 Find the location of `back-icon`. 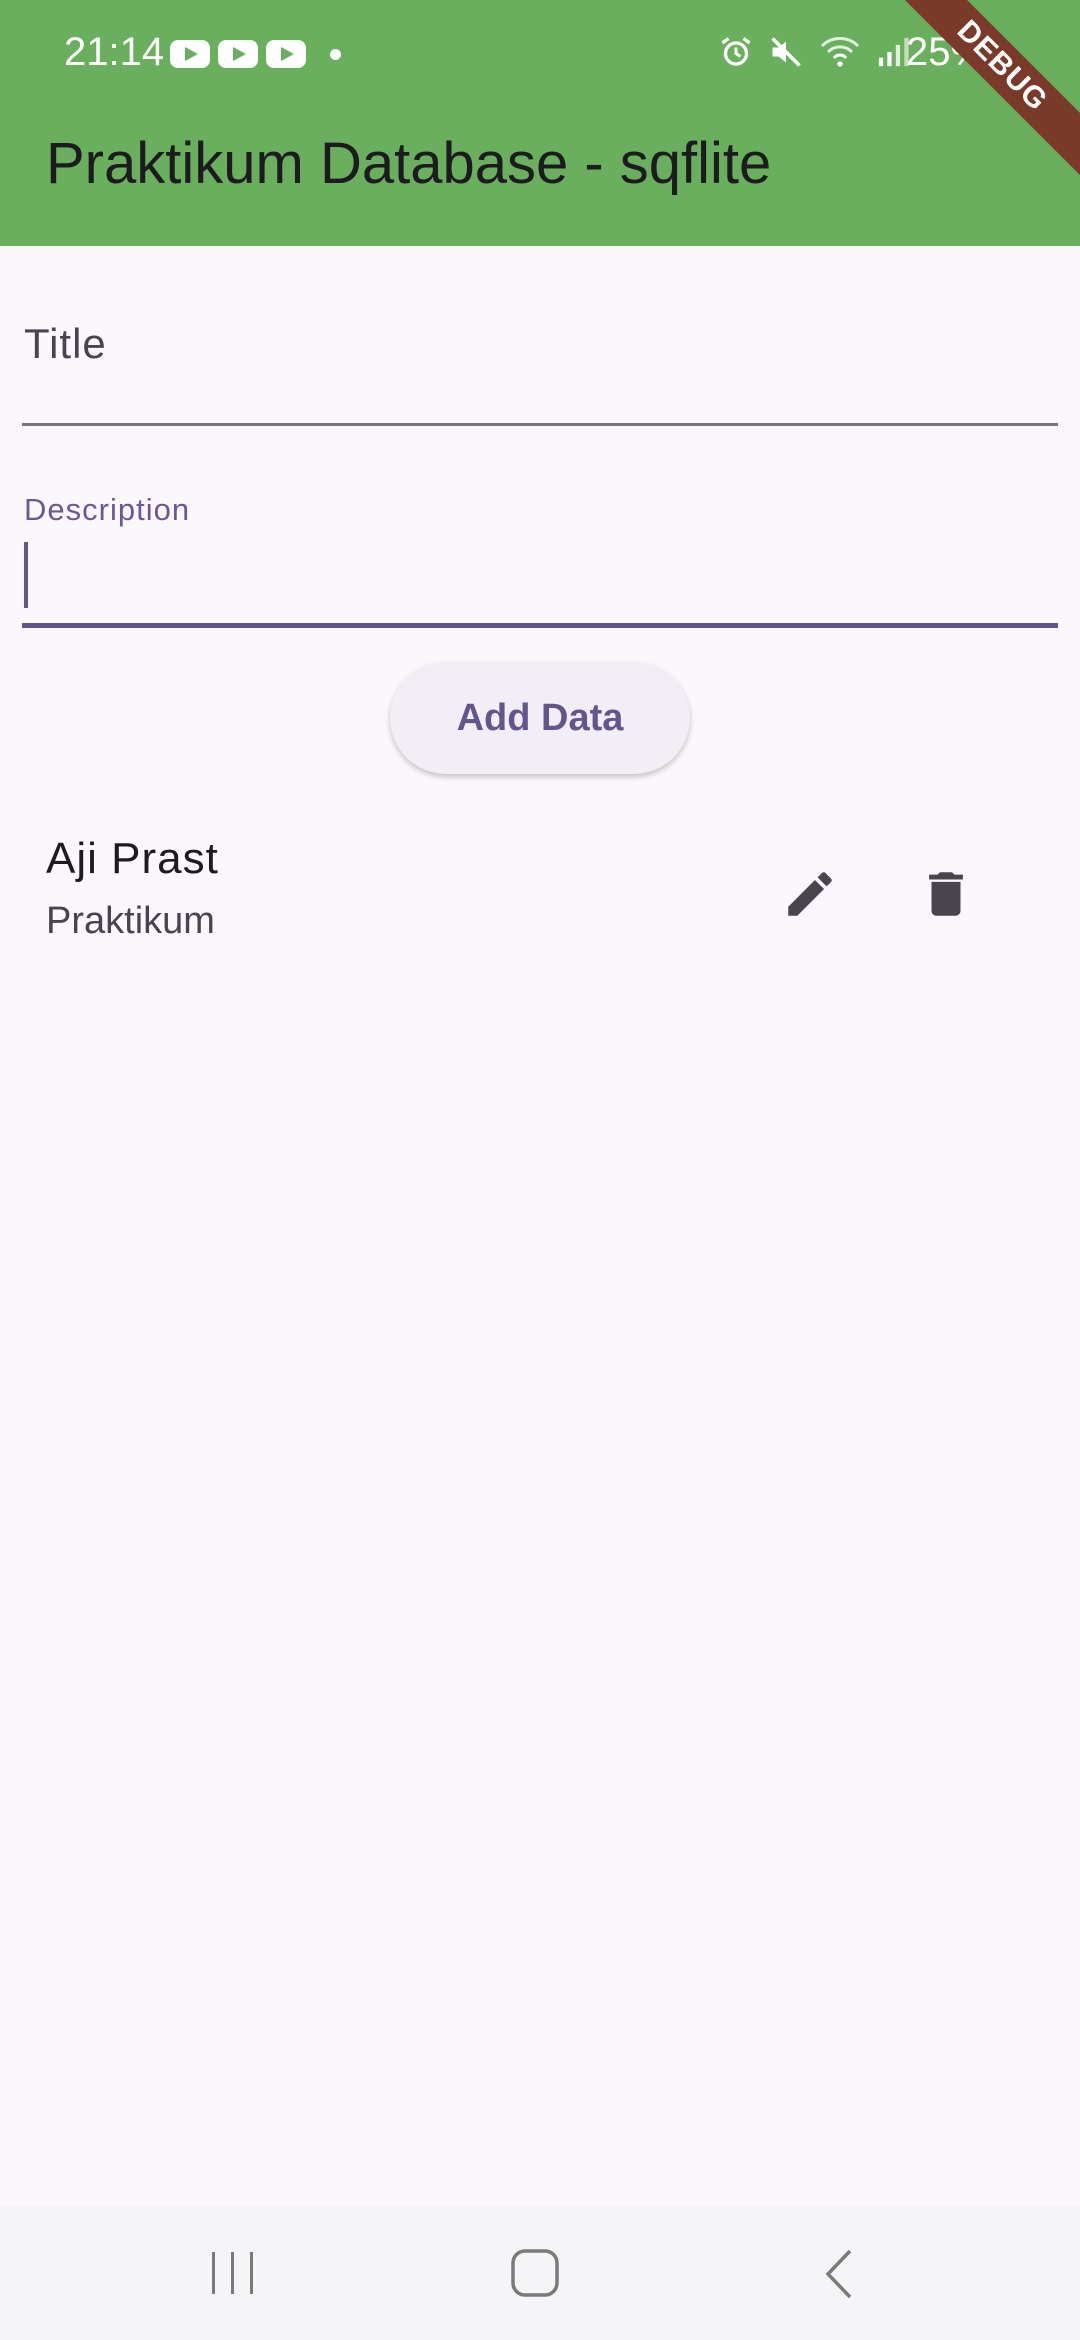

back-icon is located at coordinates (840, 2274).